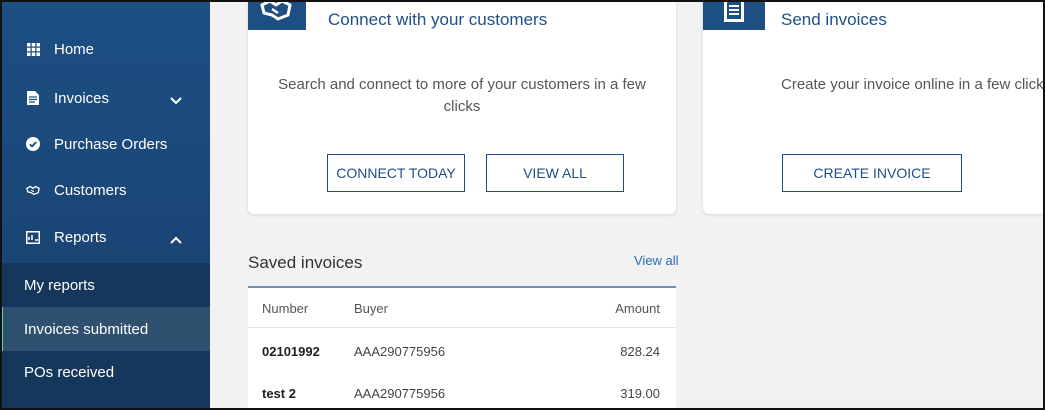 Image resolution: width=1045 pixels, height=410 pixels. What do you see at coordinates (640, 393) in the screenshot?
I see `invoice-amount: 319.00` at bounding box center [640, 393].